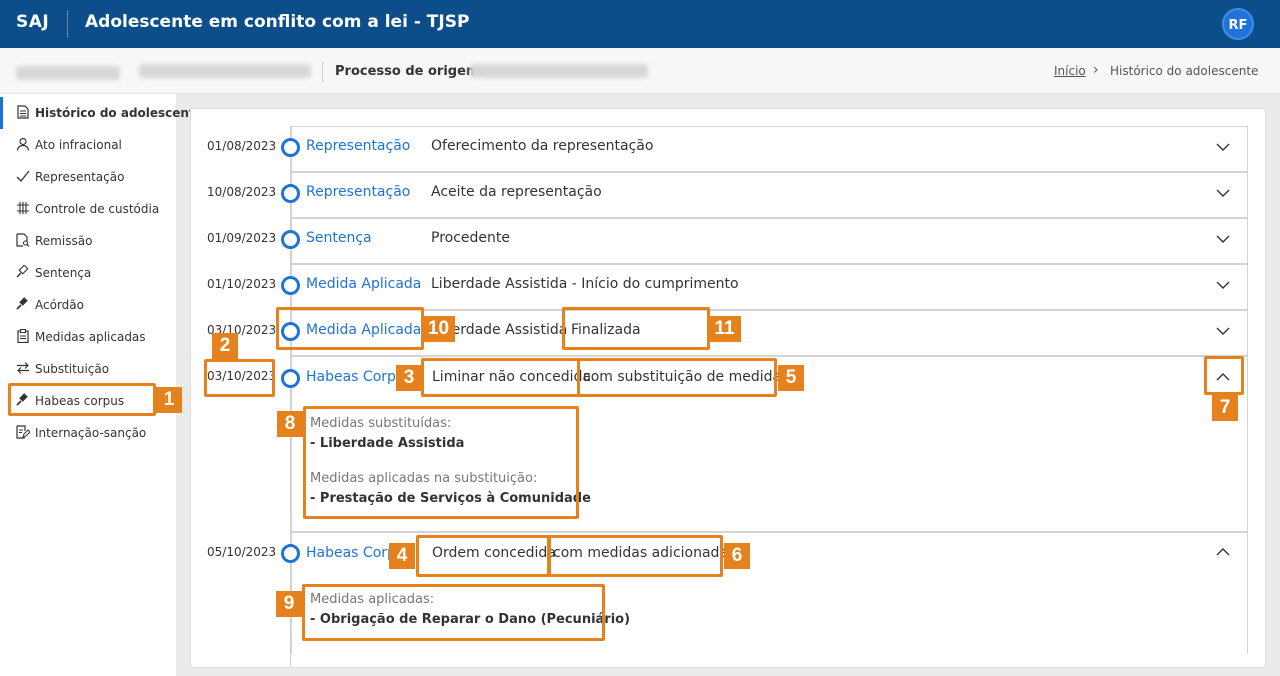 Image resolution: width=1280 pixels, height=676 pixels. Describe the element at coordinates (23, 240) in the screenshot. I see `document-search-icon` at that location.